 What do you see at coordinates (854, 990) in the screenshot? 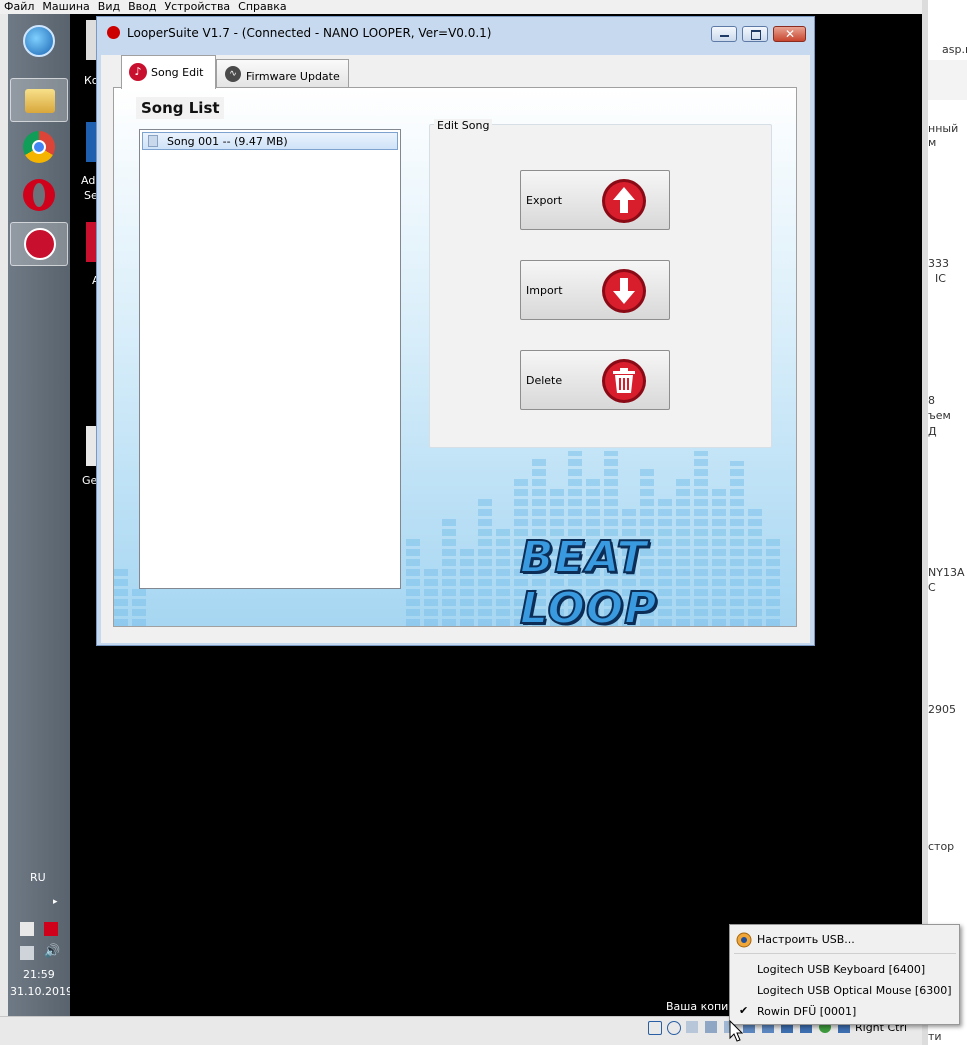
I see `usb-device-mouse: Logitech USB Optical Mouse [6300]` at bounding box center [854, 990].